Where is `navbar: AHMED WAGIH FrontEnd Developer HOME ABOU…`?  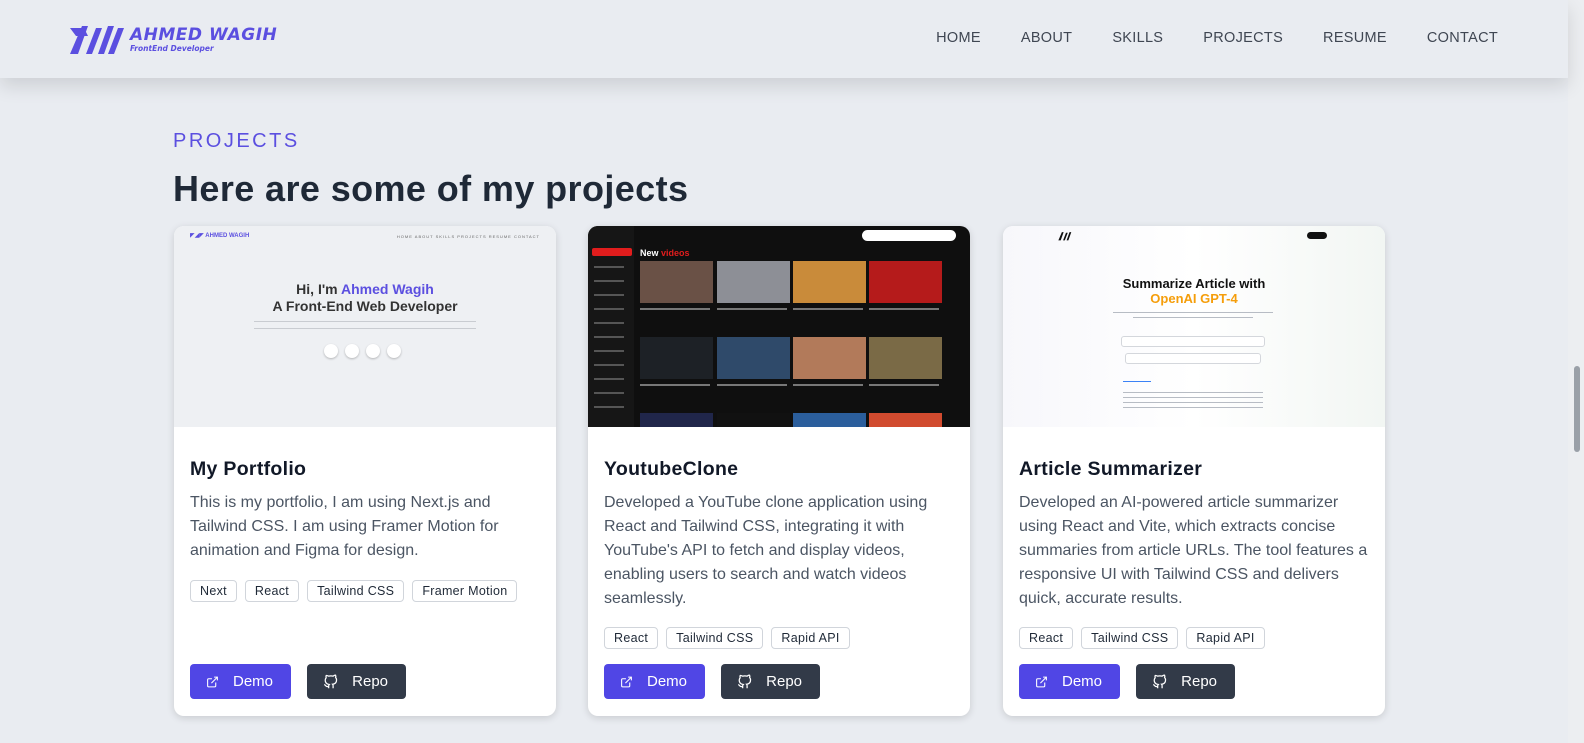 navbar: AHMED WAGIH FrontEnd Developer HOME ABOU… is located at coordinates (784, 39).